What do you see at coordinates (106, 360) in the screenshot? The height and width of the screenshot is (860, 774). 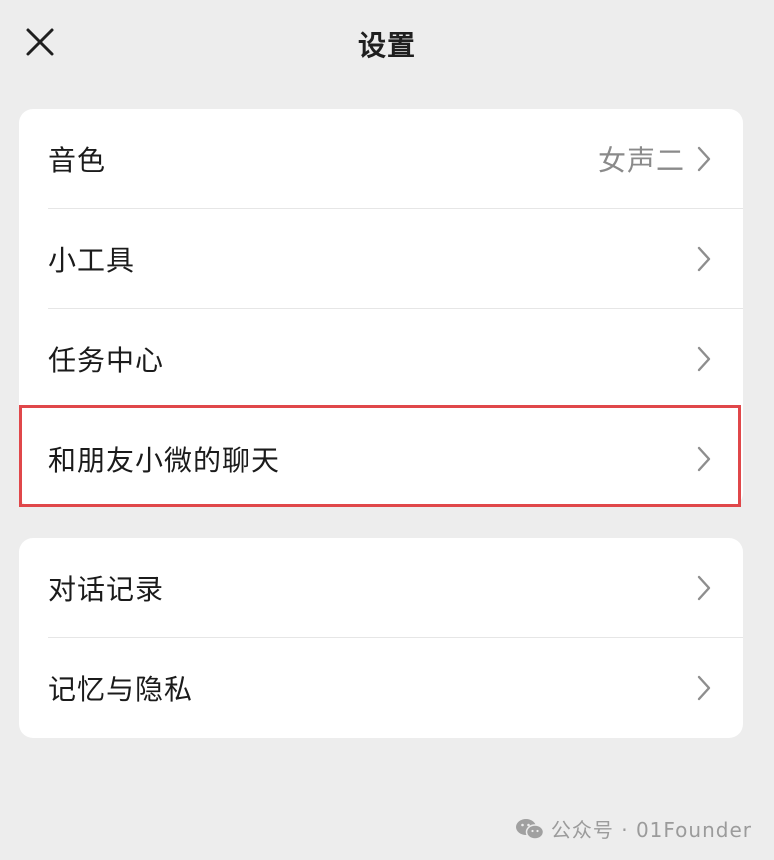 I see `setting-label: 任务中心` at bounding box center [106, 360].